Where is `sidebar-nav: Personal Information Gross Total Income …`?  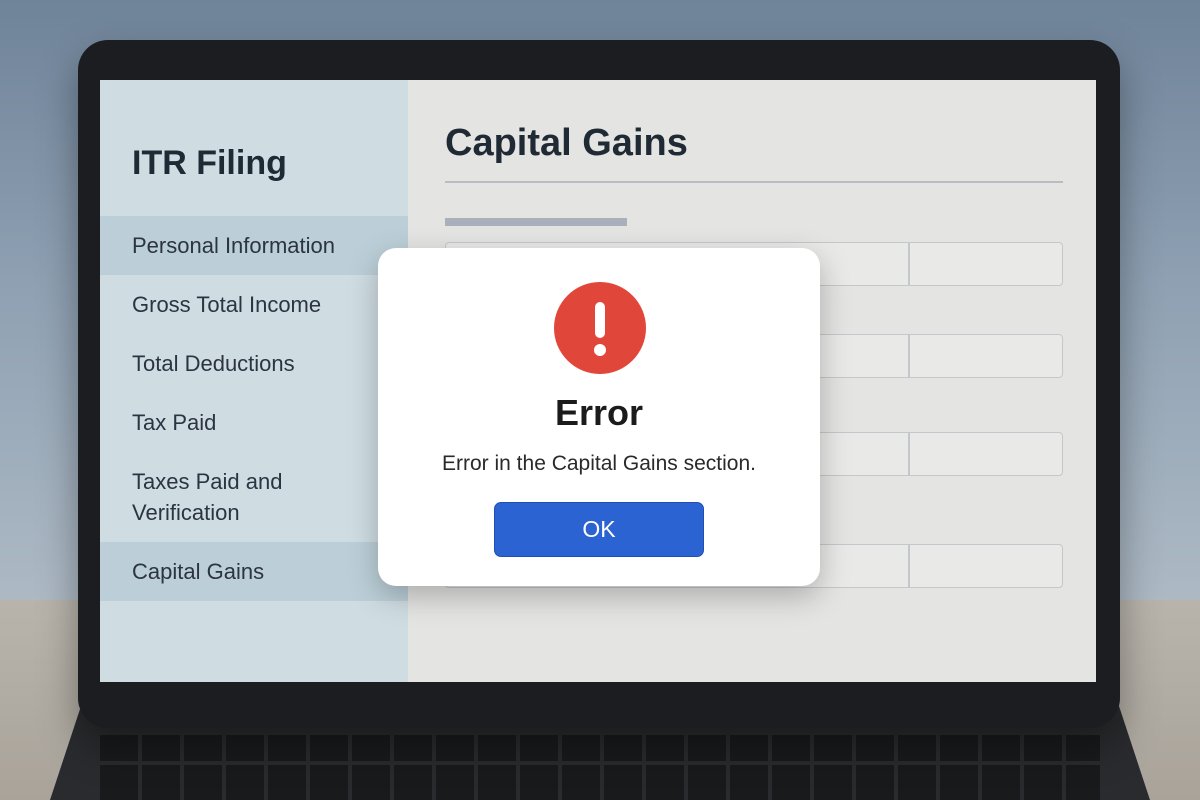 sidebar-nav: Personal Information Gross Total Income … is located at coordinates (254, 408).